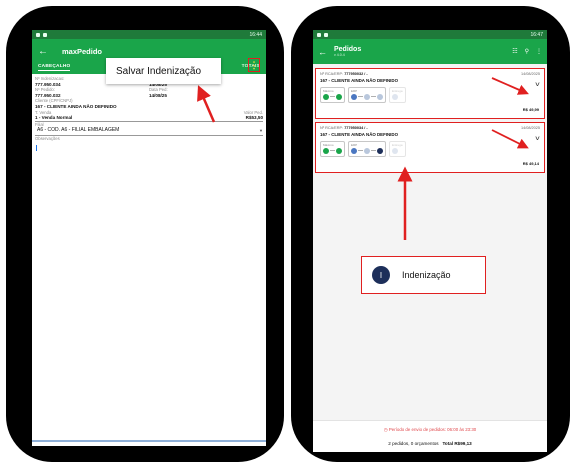 Image resolution: width=576 pixels, height=468 pixels. I want to click on bottom-divider, so click(149, 441).